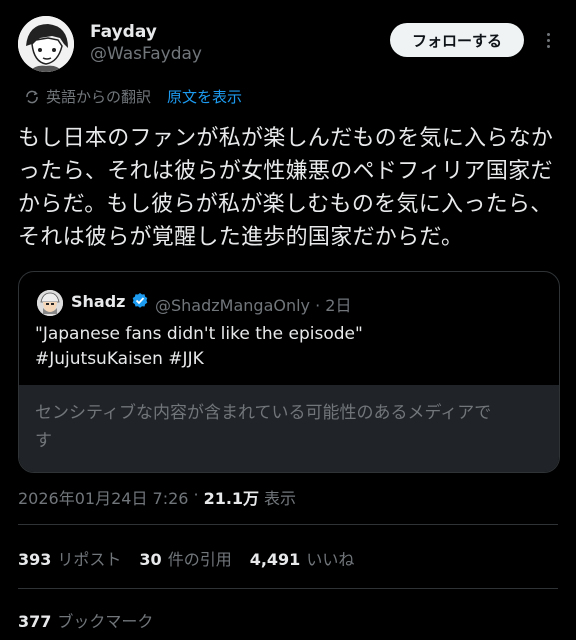 This screenshot has width=576, height=640. I want to click on author-name: Fayday, so click(123, 32).